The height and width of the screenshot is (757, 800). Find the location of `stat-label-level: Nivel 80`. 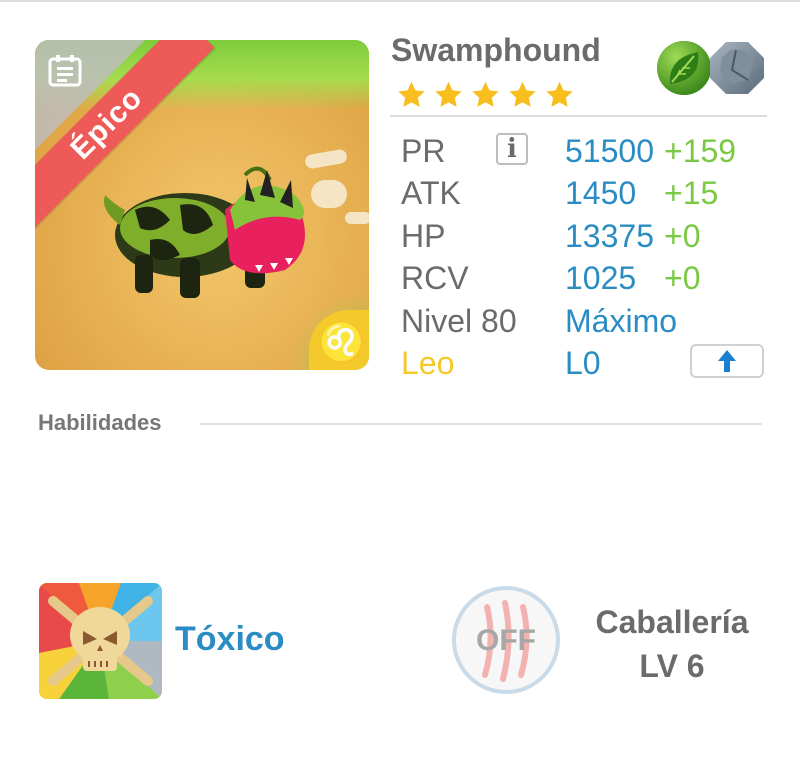

stat-label-level: Nivel 80 is located at coordinates (459, 321).